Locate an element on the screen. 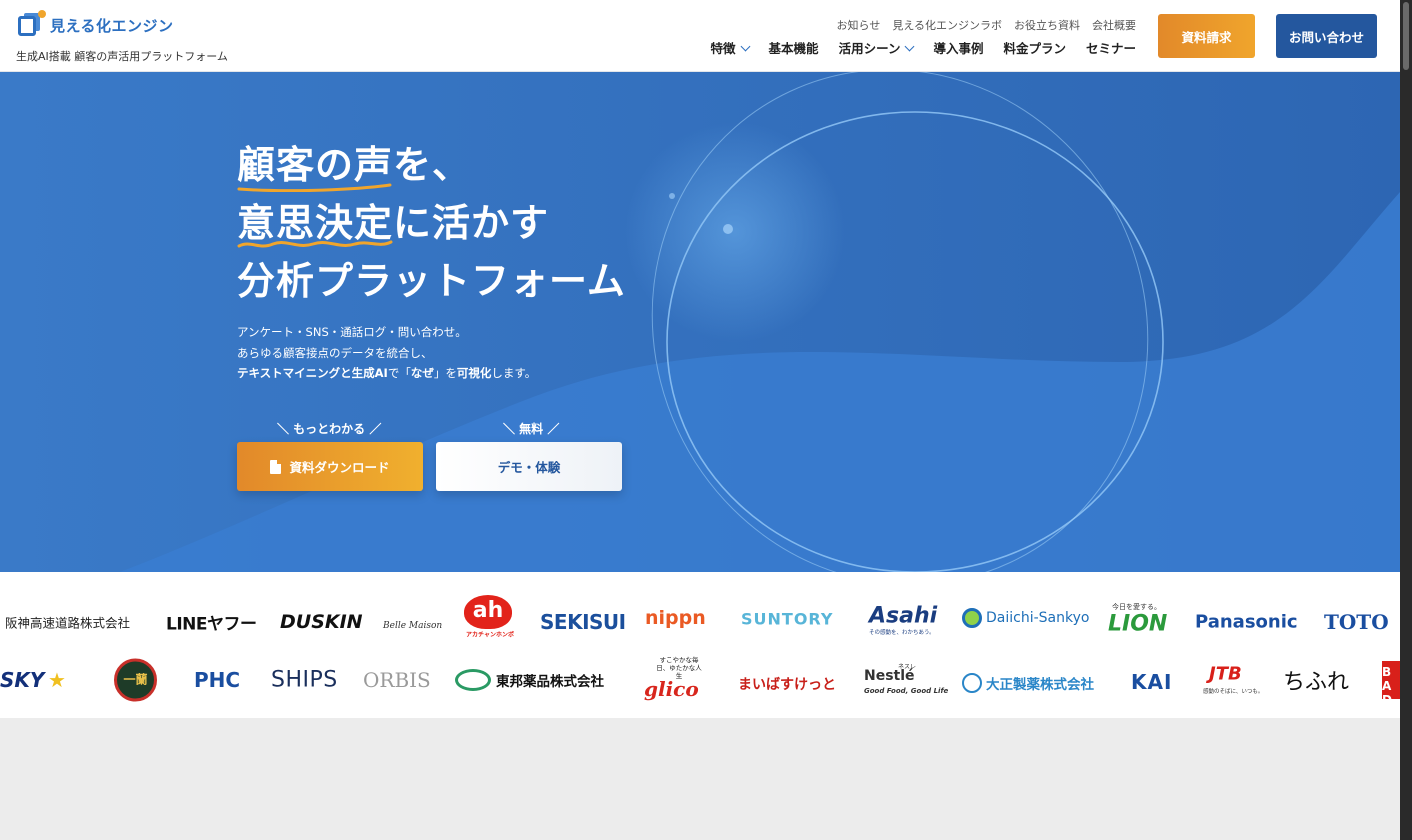  logo-akachan: ah is located at coordinates (488, 612).